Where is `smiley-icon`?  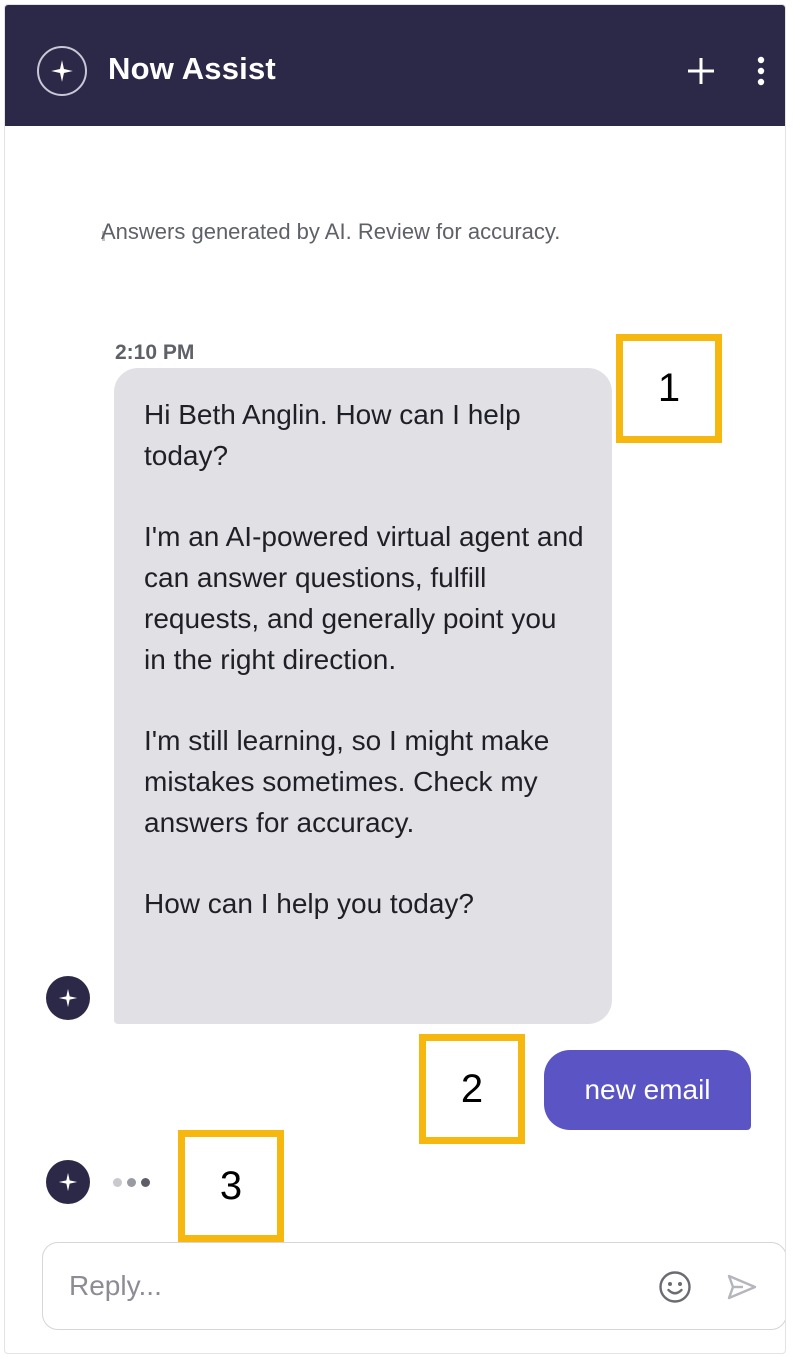 smiley-icon is located at coordinates (675, 1287).